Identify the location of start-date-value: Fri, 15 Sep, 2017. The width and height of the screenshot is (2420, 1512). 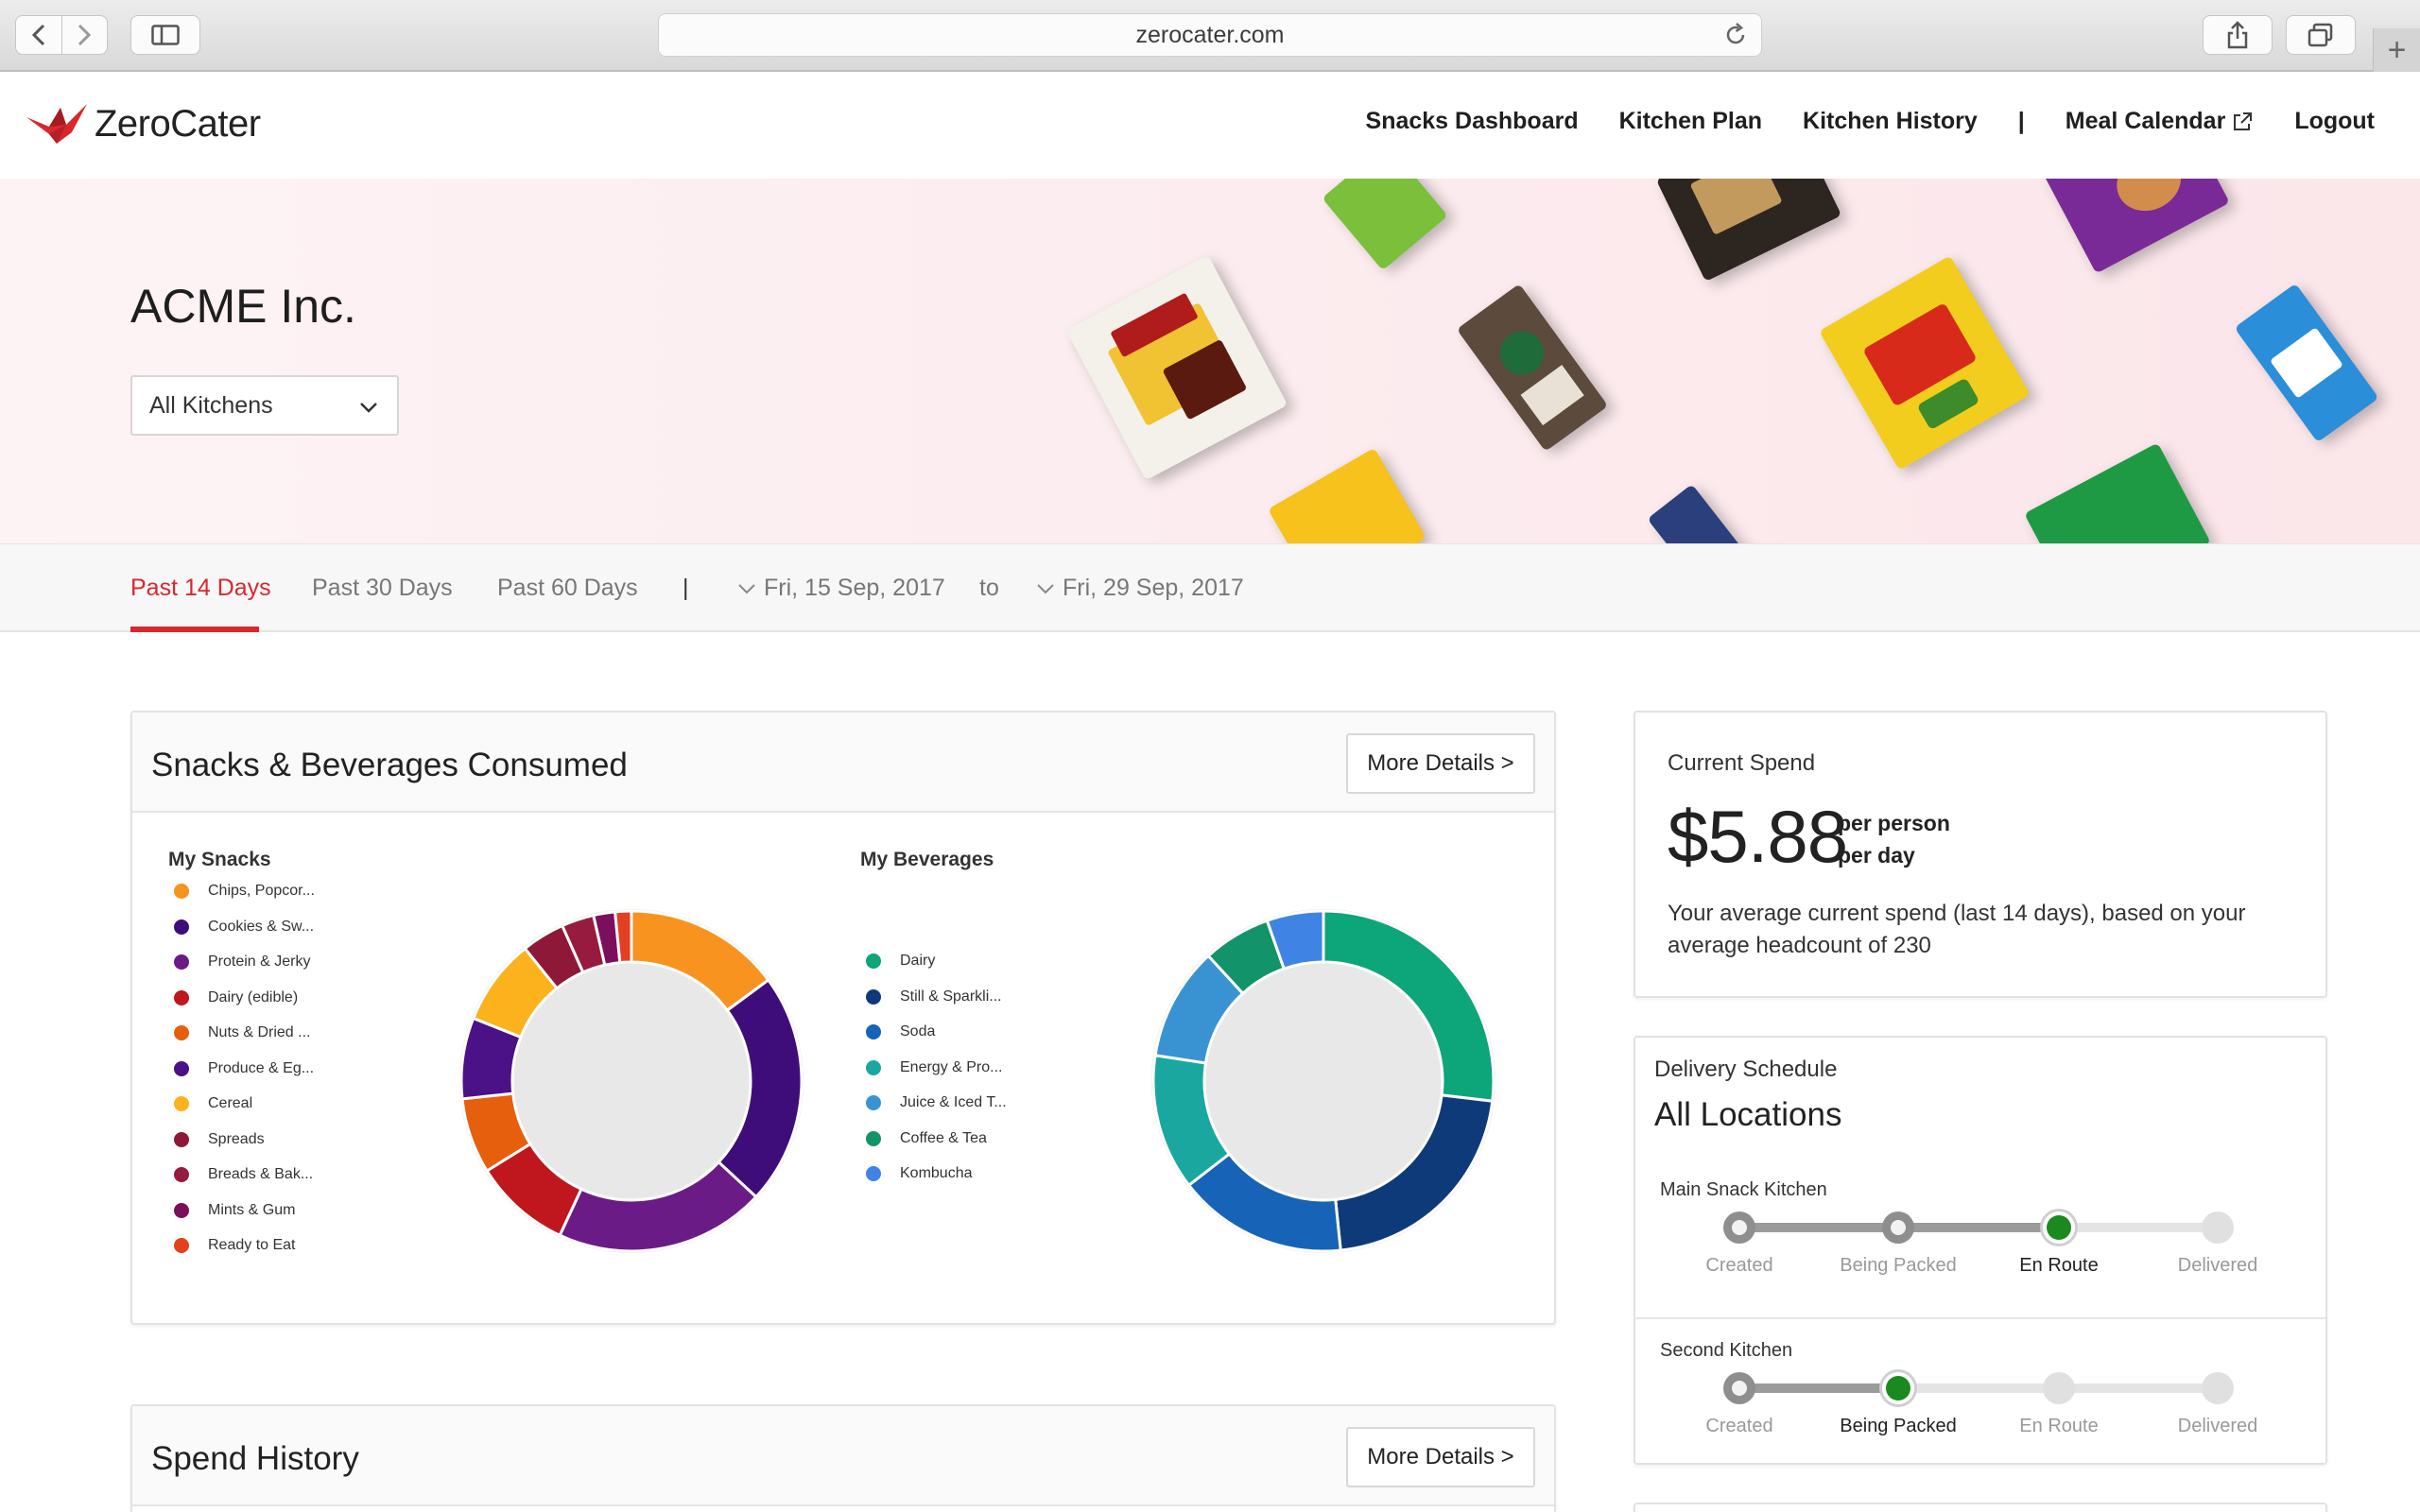
(854, 588).